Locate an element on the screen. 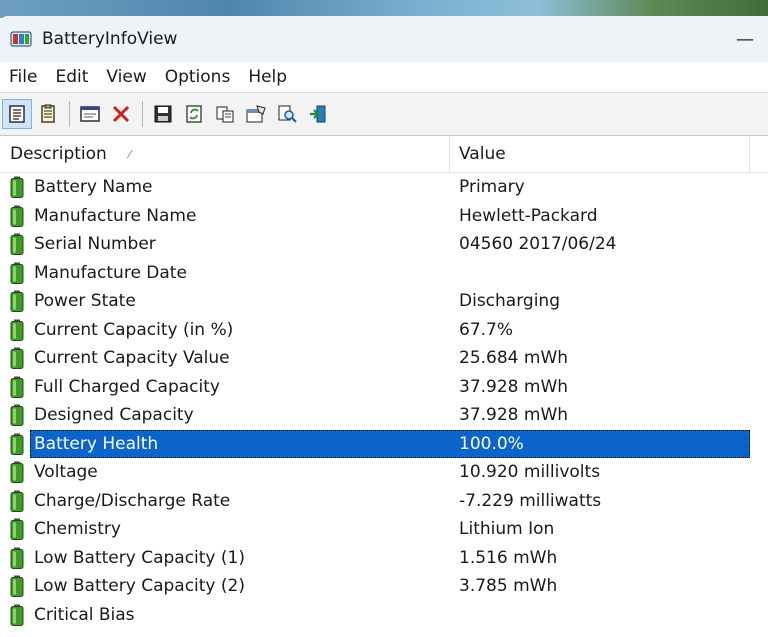 The width and height of the screenshot is (768, 637). value-text: 04560 2017/06/24 is located at coordinates (538, 244).